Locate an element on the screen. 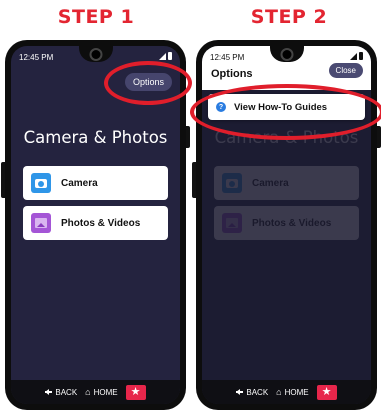 The height and width of the screenshot is (413, 381). options-title: Options is located at coordinates (232, 74).